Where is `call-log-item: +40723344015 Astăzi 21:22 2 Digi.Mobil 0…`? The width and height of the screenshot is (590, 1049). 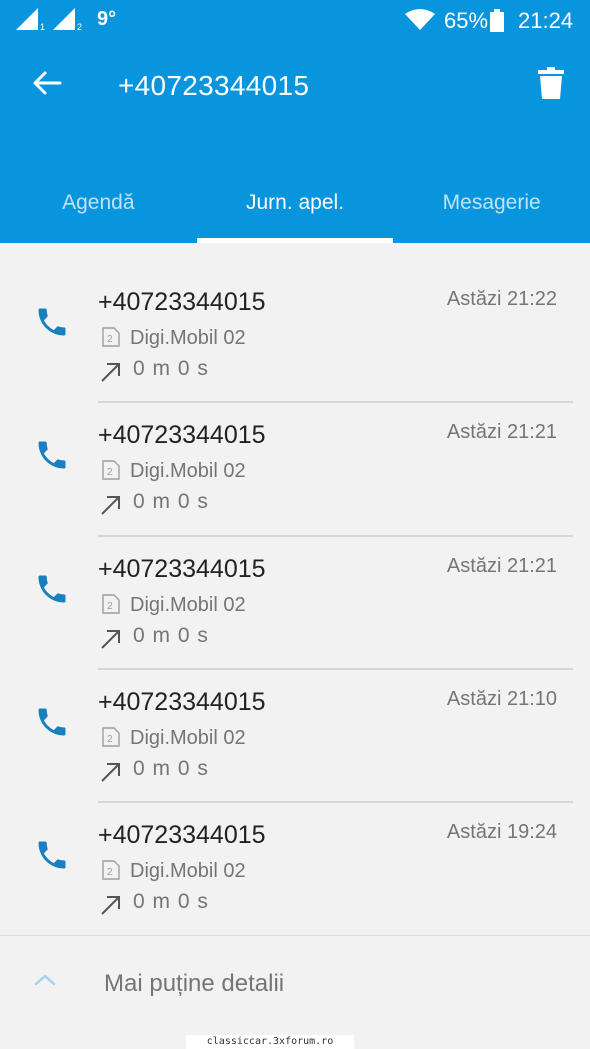 call-log-item: +40723344015 Astăzi 21:22 2 Digi.Mobil 0… is located at coordinates (295, 337).